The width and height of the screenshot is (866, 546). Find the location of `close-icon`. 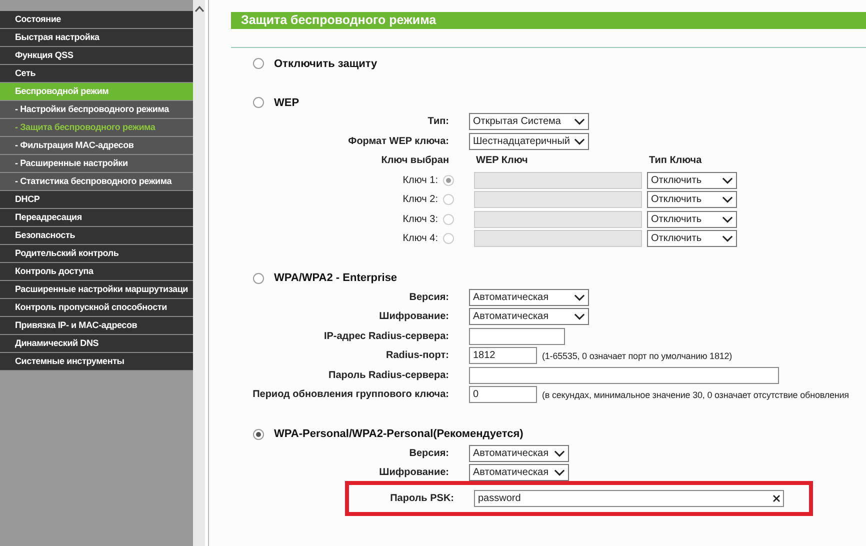

close-icon is located at coordinates (776, 498).